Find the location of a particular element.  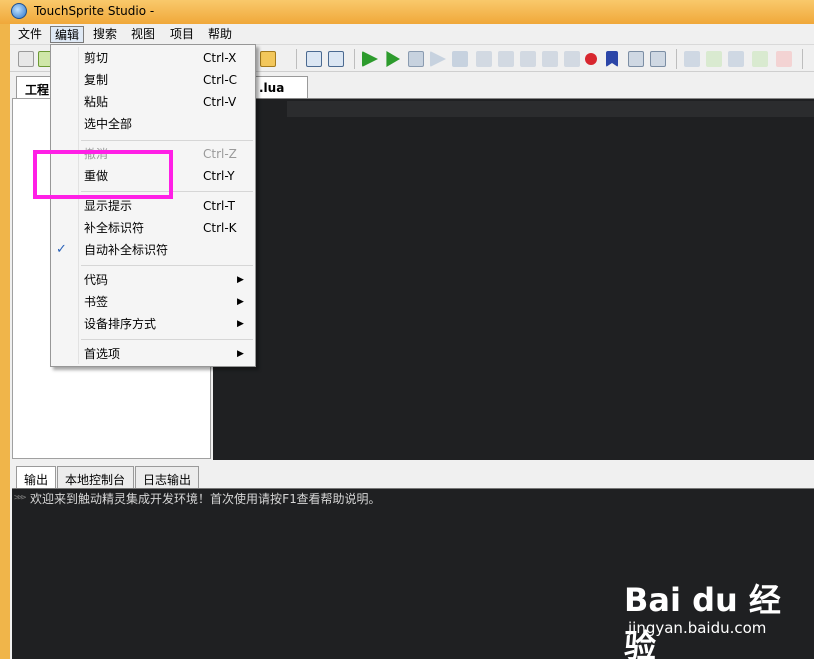

run-icon is located at coordinates (393, 59).